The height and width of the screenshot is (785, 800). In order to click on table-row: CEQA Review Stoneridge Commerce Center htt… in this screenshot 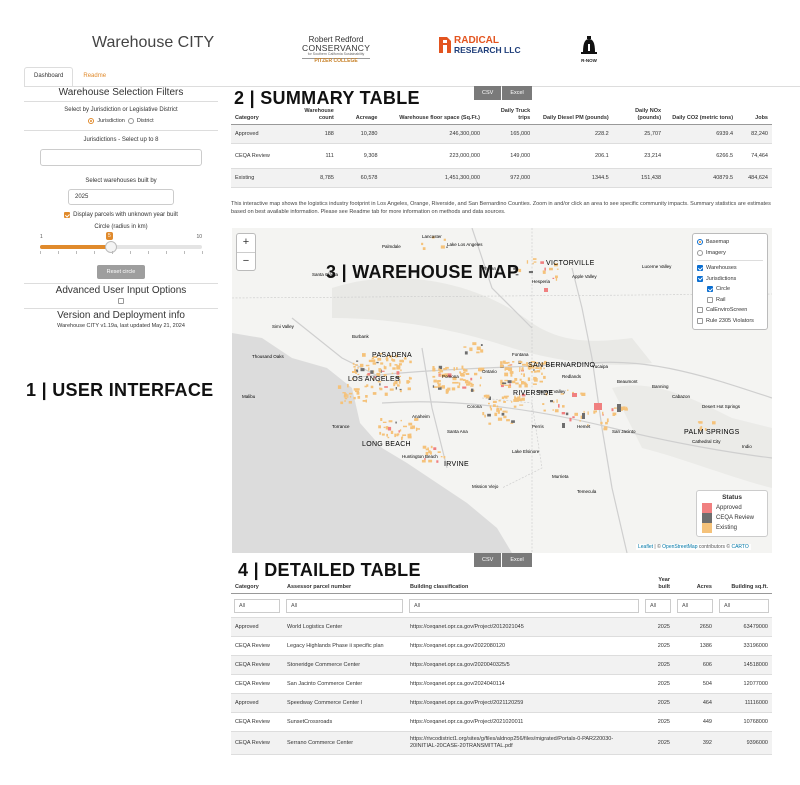, I will do `click(501, 665)`.